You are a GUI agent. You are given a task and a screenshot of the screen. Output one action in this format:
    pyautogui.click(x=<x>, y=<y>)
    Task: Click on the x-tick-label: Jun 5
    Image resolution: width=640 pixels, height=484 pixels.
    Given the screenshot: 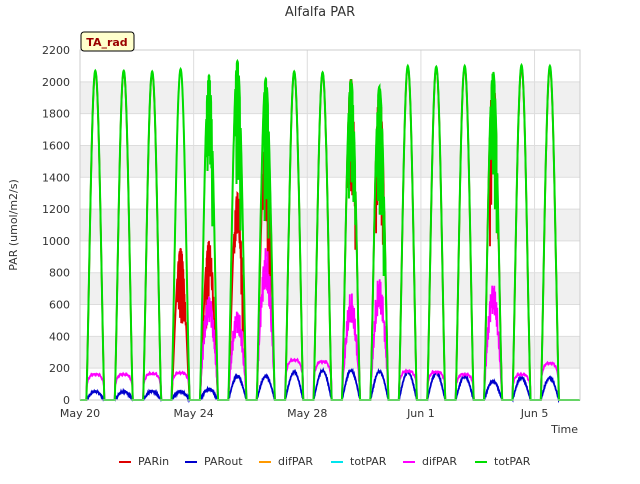 What is the action you would take?
    pyautogui.click(x=534, y=413)
    